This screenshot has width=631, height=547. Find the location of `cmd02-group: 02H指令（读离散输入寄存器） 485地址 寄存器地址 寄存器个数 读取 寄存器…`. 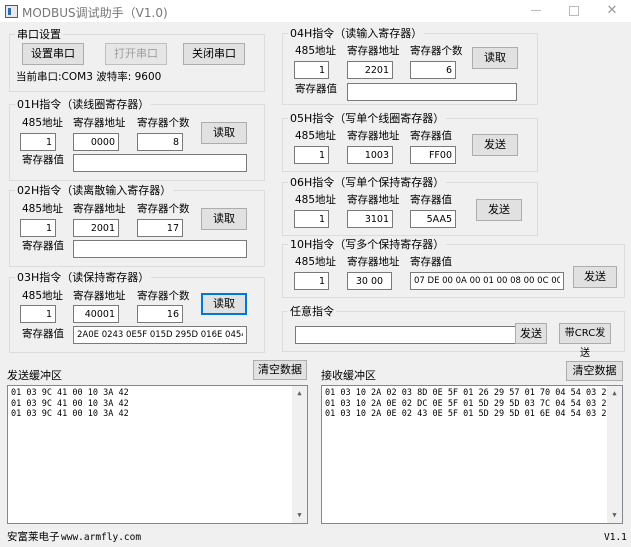

cmd02-group: 02H指令（读离散输入寄存器） 485地址 寄存器地址 寄存器个数 读取 寄存器… is located at coordinates (137, 225).